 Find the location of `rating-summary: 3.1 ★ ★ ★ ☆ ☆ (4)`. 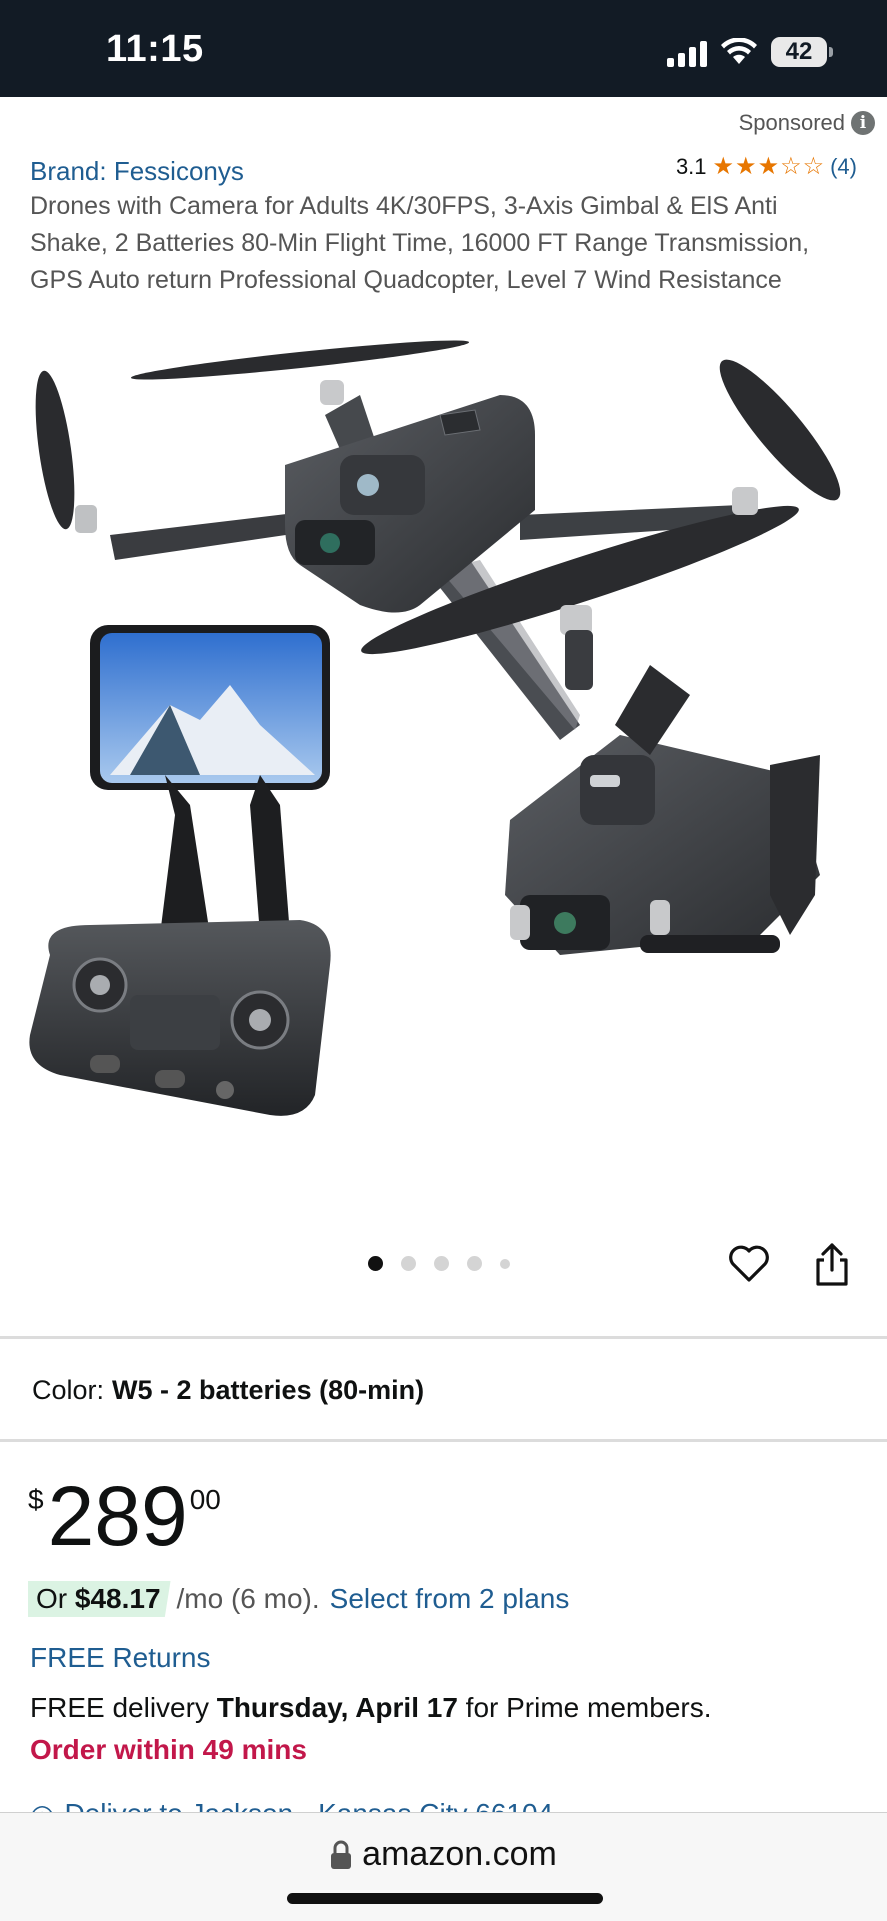

rating-summary: 3.1 ★ ★ ★ ☆ ☆ (4) is located at coordinates (766, 167).